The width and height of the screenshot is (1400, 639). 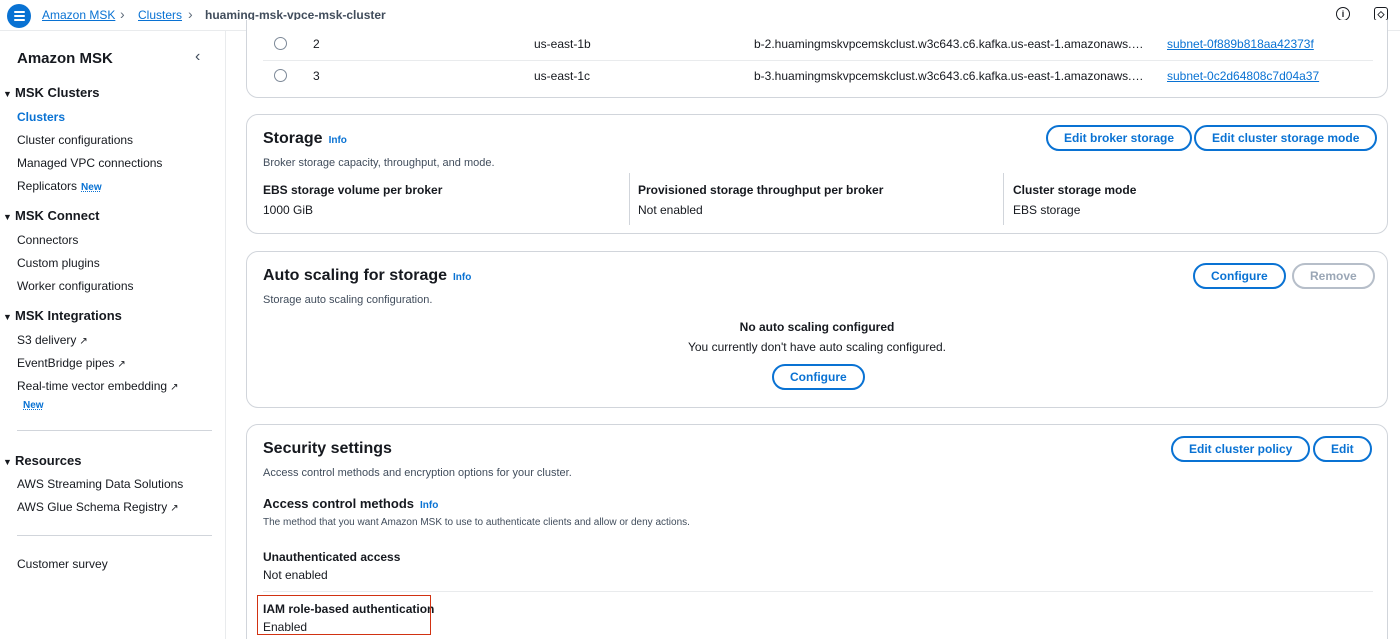 I want to click on security-title: Security settings, so click(x=327, y=448).